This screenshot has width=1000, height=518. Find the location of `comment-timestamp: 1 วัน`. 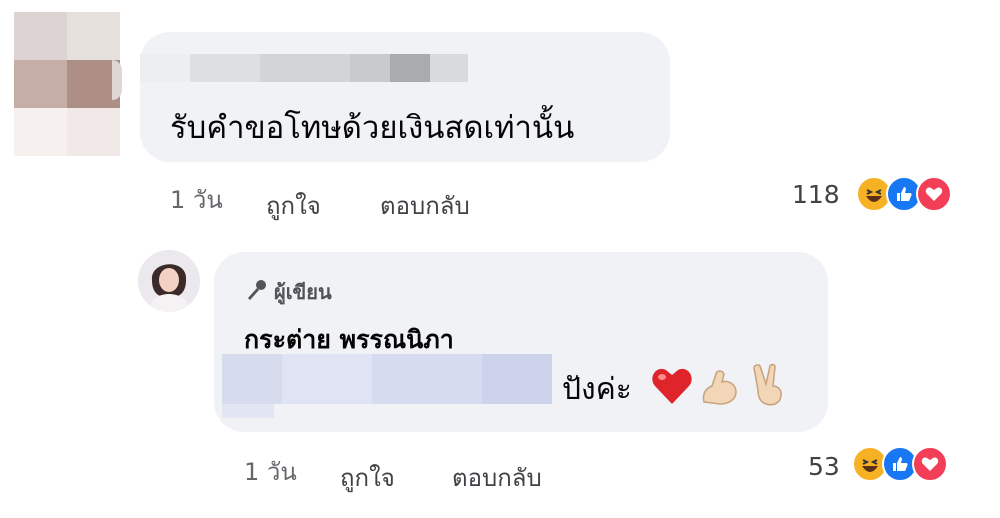

comment-timestamp: 1 วัน is located at coordinates (196, 199).